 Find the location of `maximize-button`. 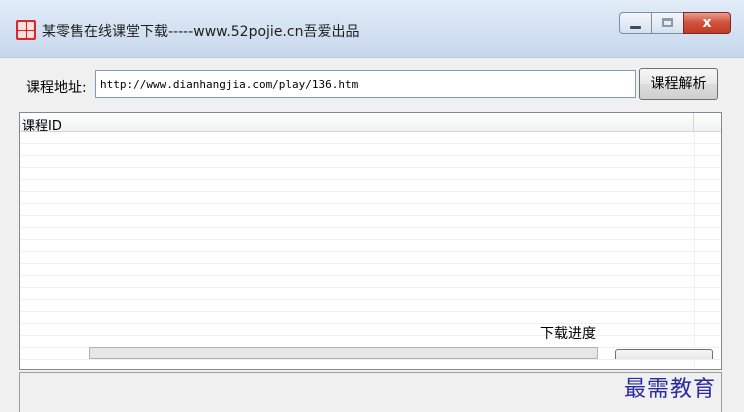

maximize-button is located at coordinates (667, 23).